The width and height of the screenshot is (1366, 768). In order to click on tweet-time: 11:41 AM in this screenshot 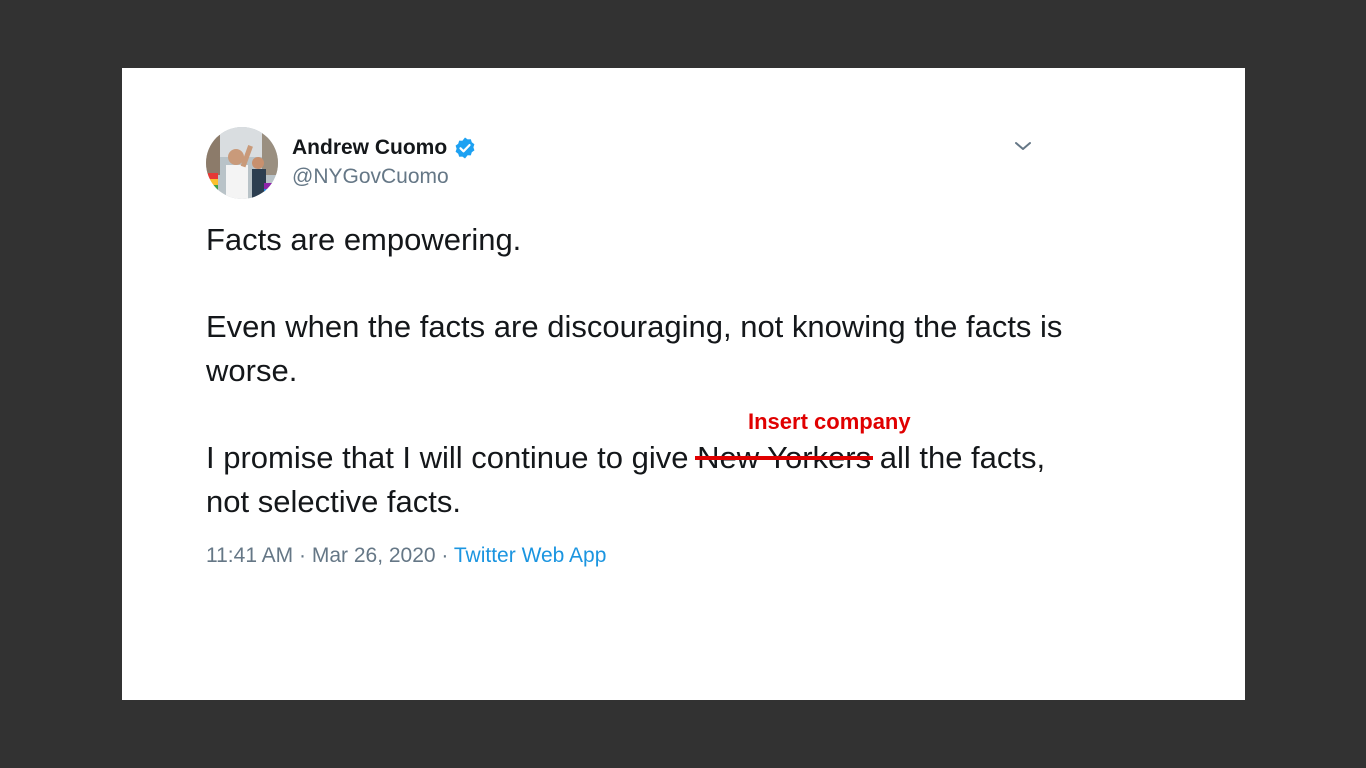, I will do `click(249, 555)`.